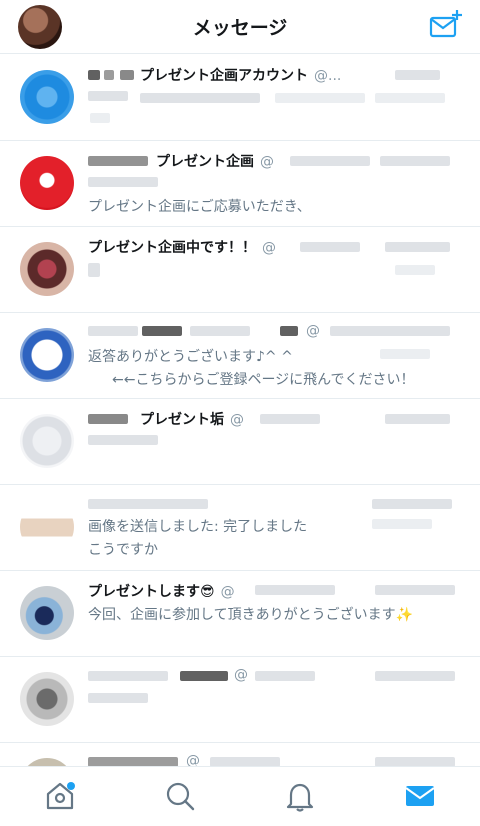 Image resolution: width=480 pixels, height=826 pixels. Describe the element at coordinates (263, 380) in the screenshot. I see `message-preview: ←←こちらからご登録ページに飛んでください！` at that location.